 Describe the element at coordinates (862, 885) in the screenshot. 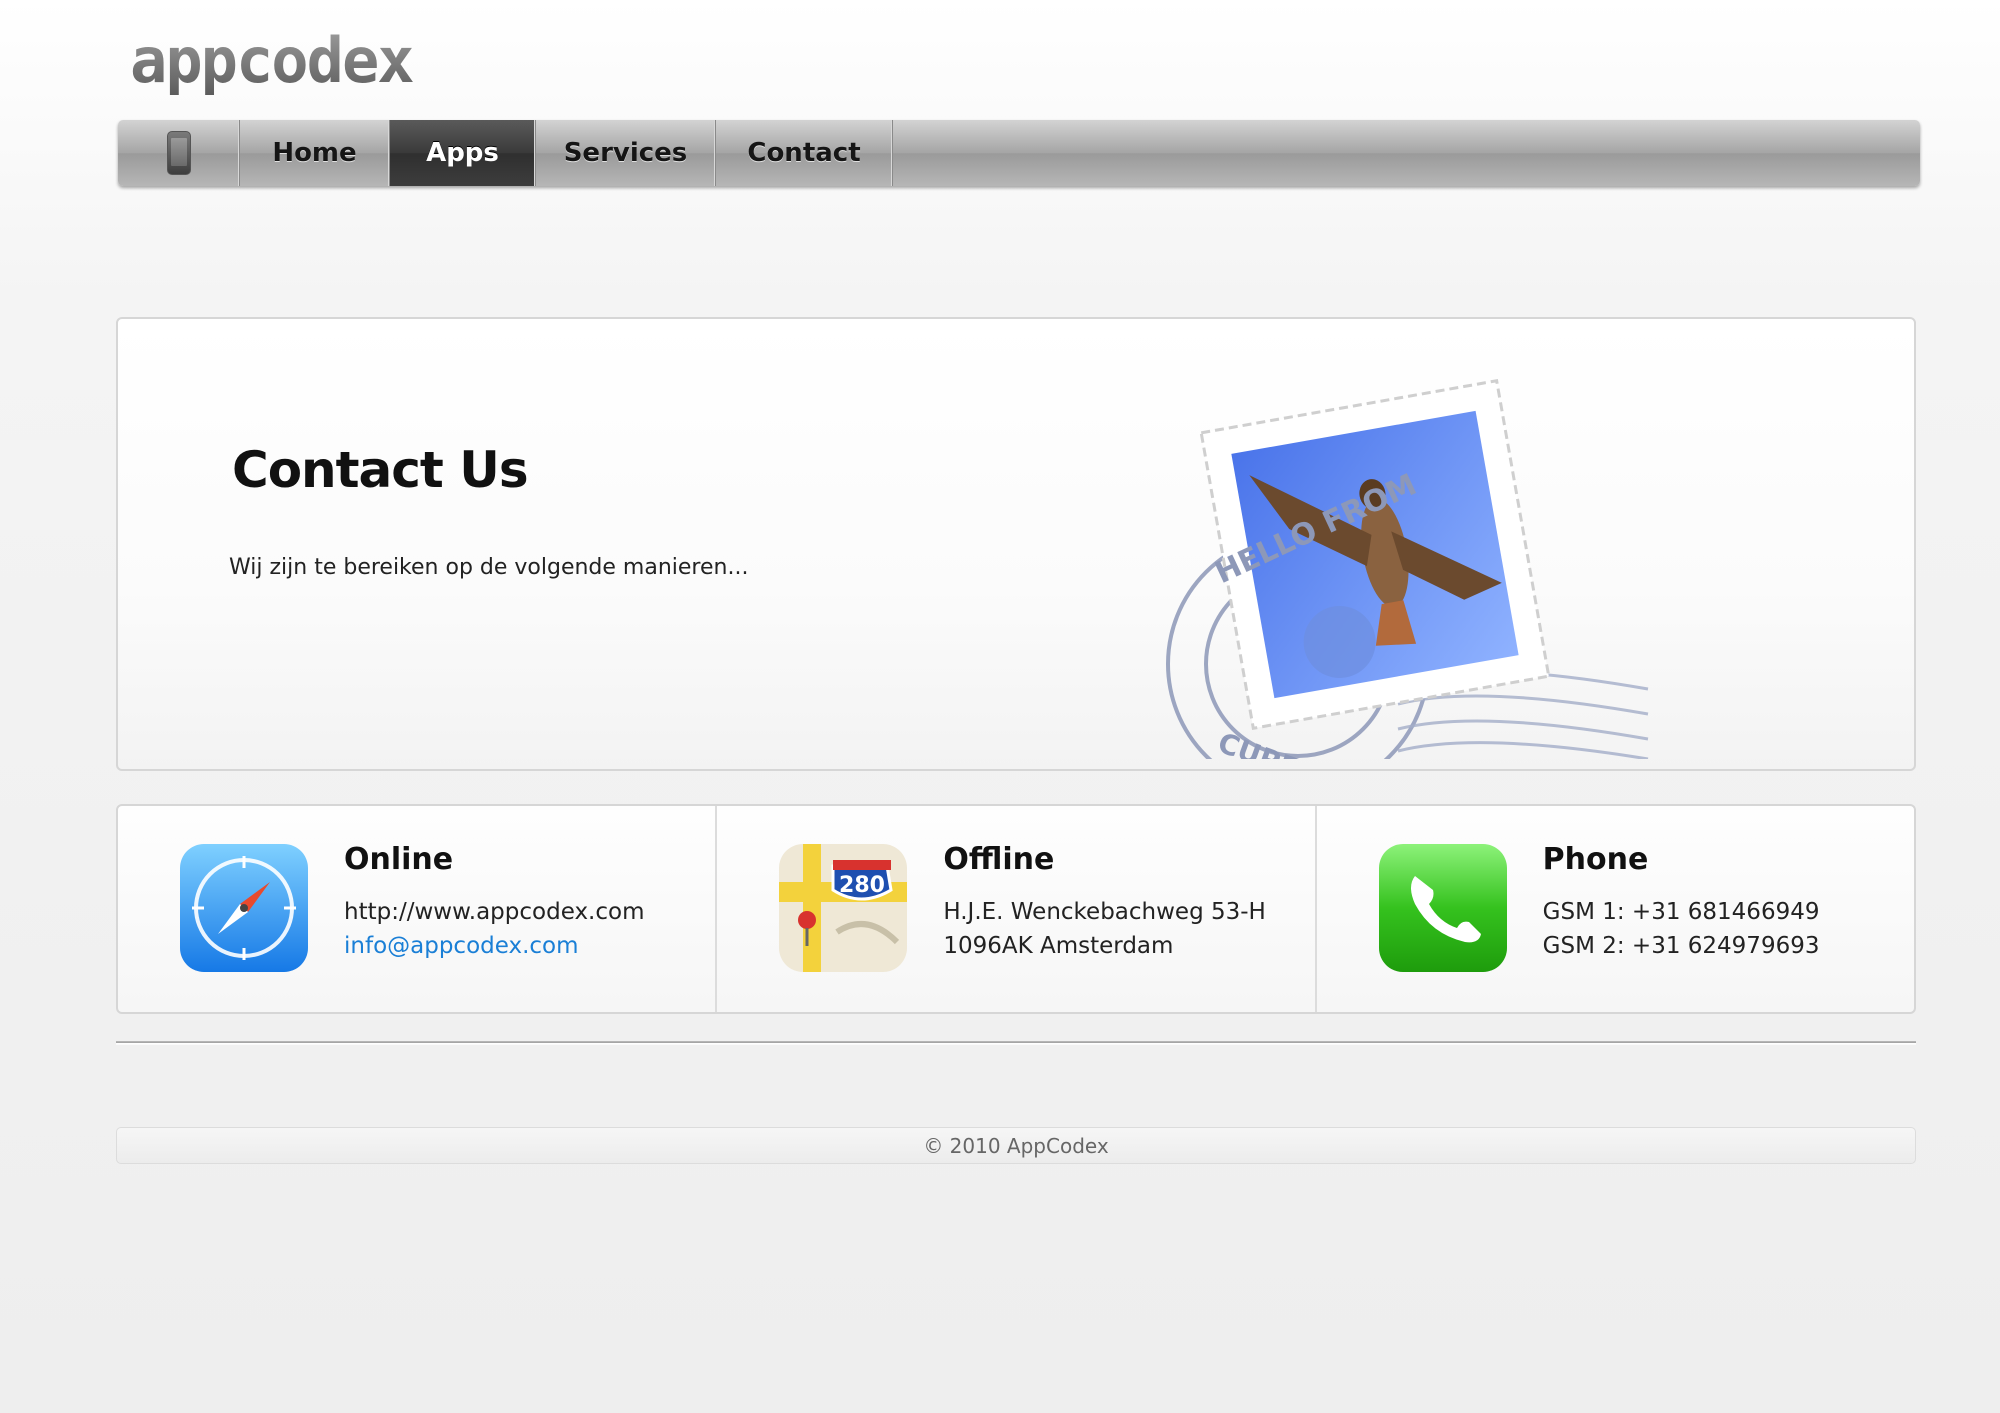

I see `svg-text: 280` at that location.